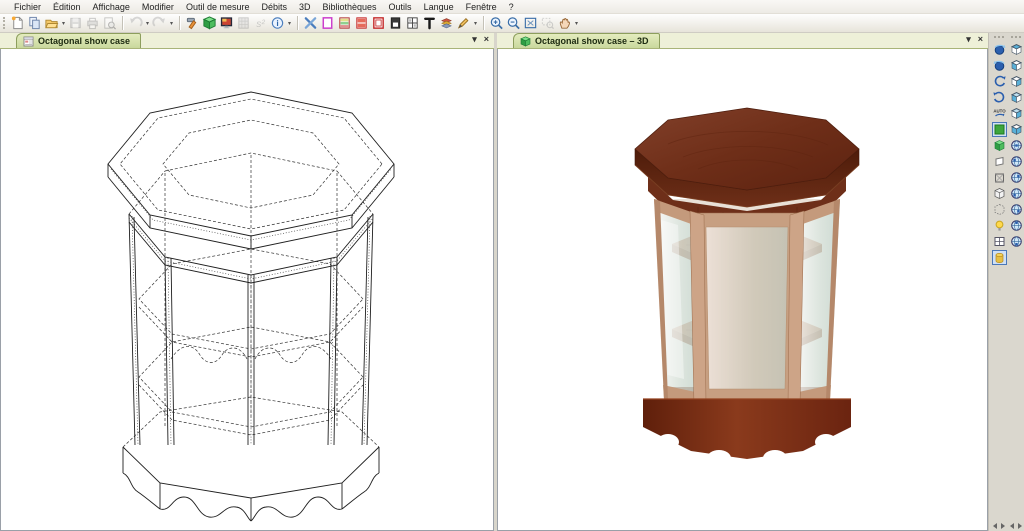  I want to click on tool-t-icon, so click(429, 23).